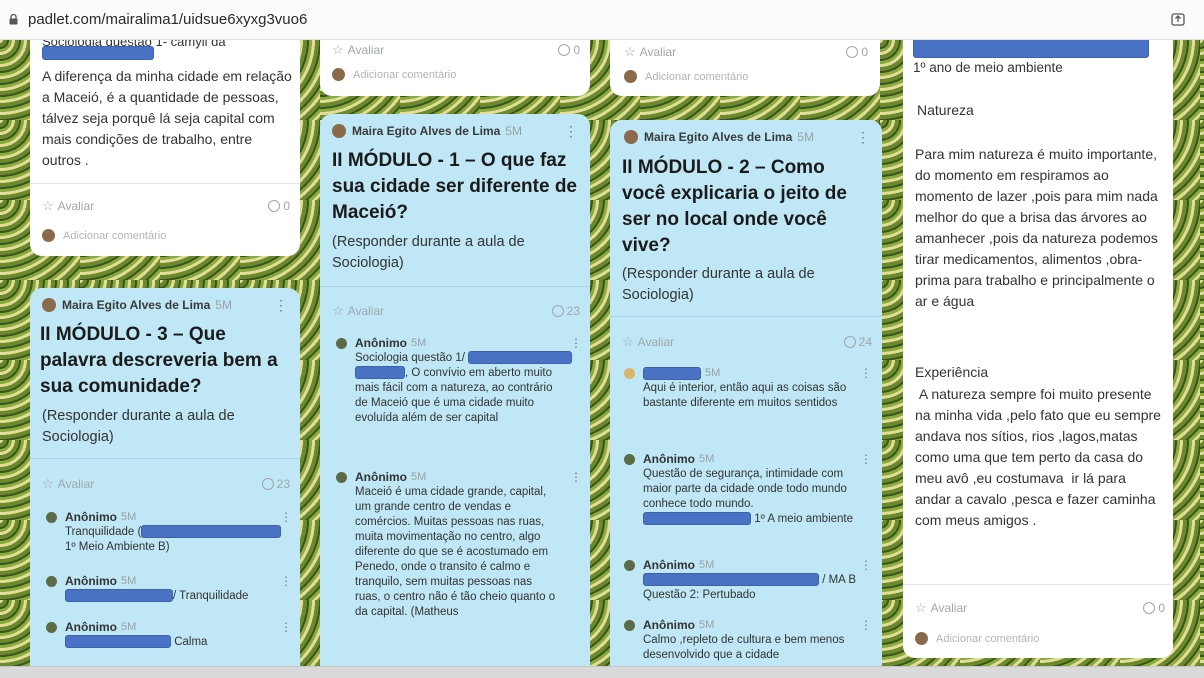 The image size is (1204, 678). I want to click on section-heading: Experiência, so click(952, 372).